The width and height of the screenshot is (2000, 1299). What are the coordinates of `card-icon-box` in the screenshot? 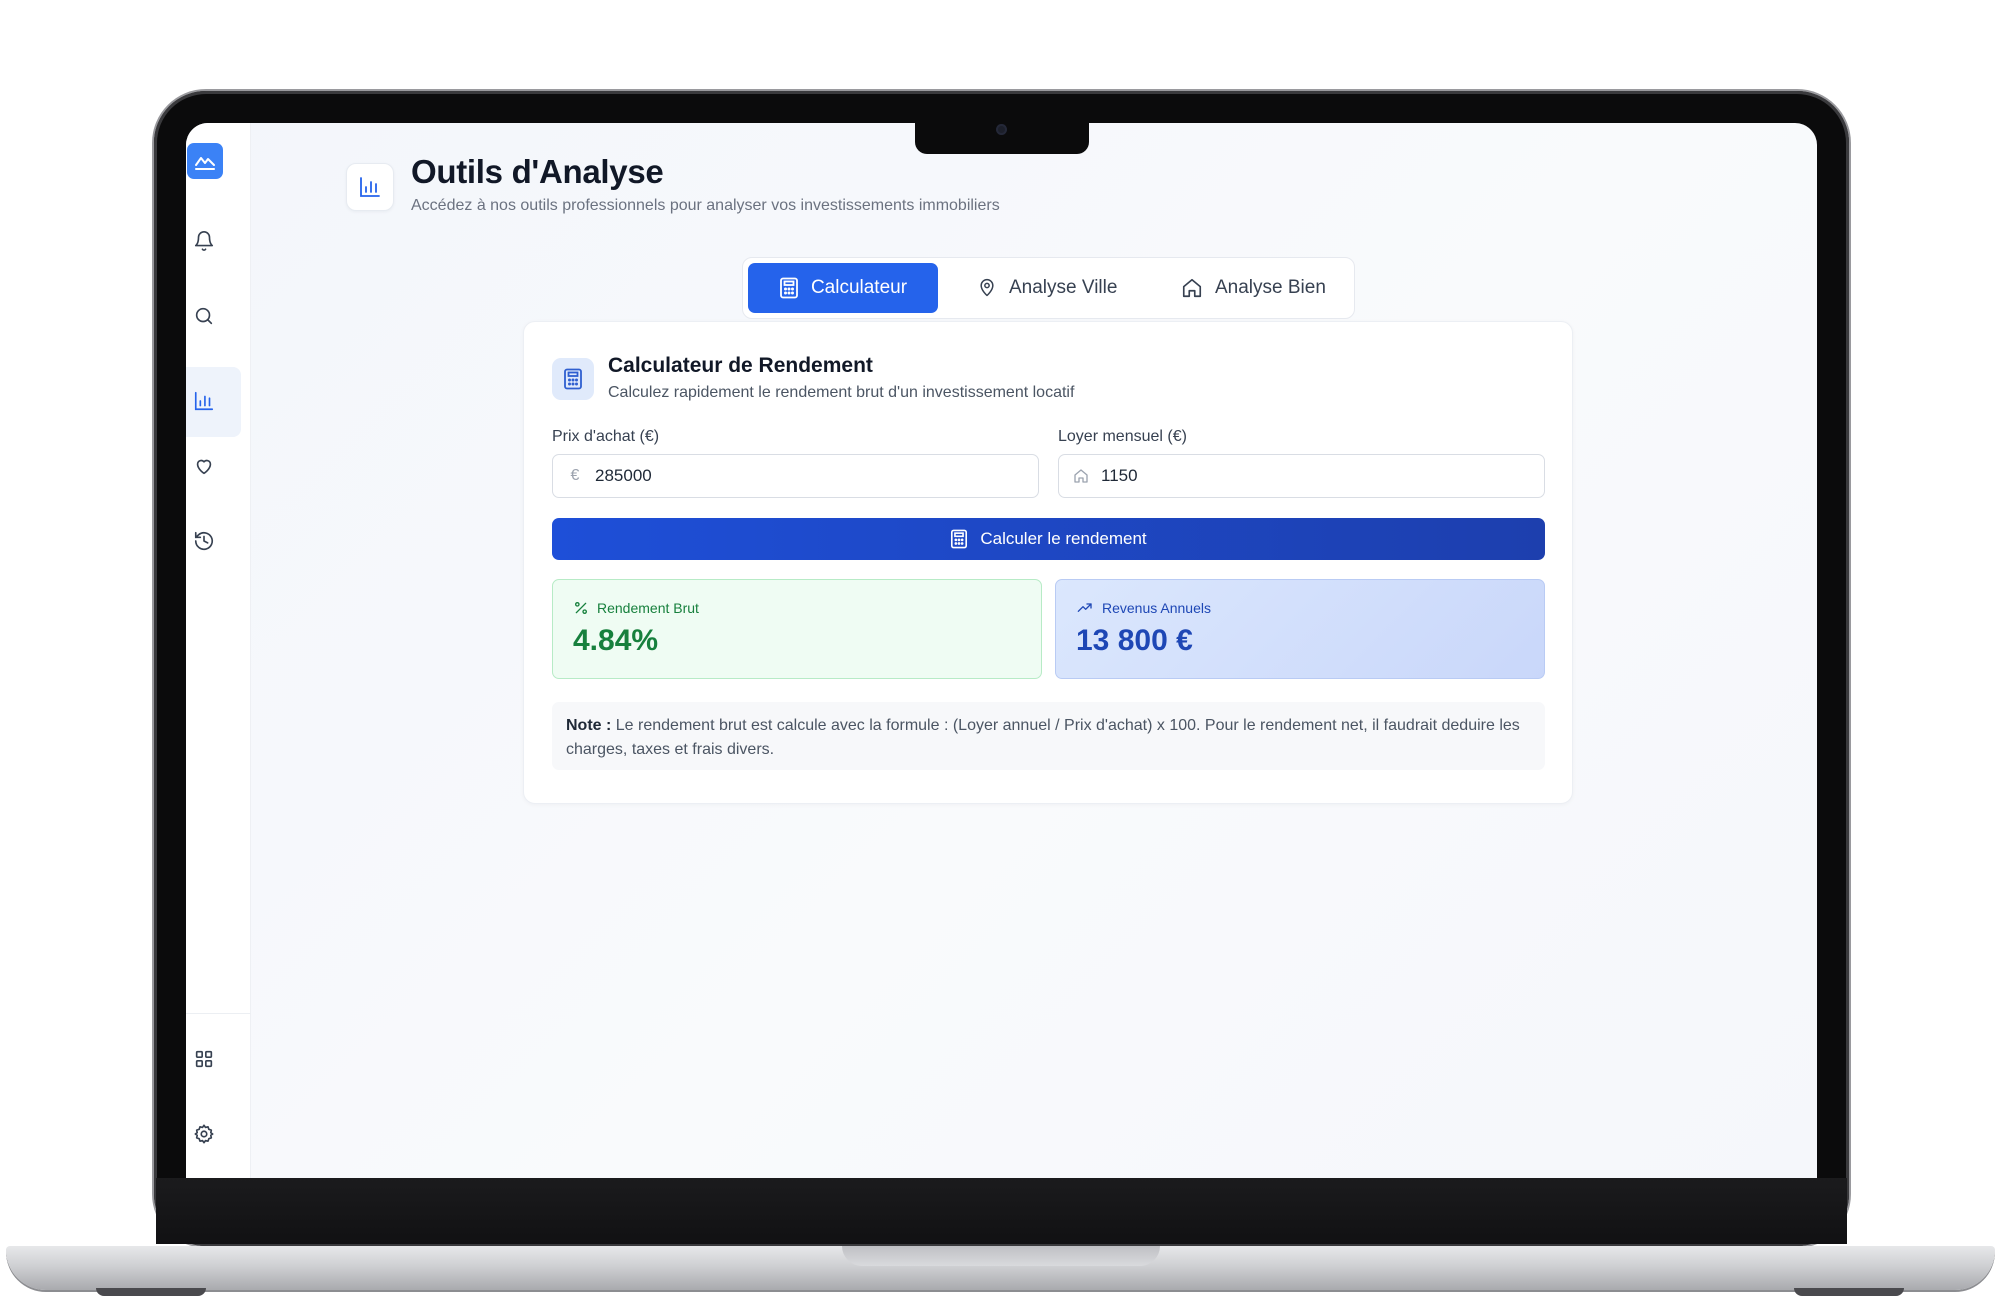 It's located at (573, 379).